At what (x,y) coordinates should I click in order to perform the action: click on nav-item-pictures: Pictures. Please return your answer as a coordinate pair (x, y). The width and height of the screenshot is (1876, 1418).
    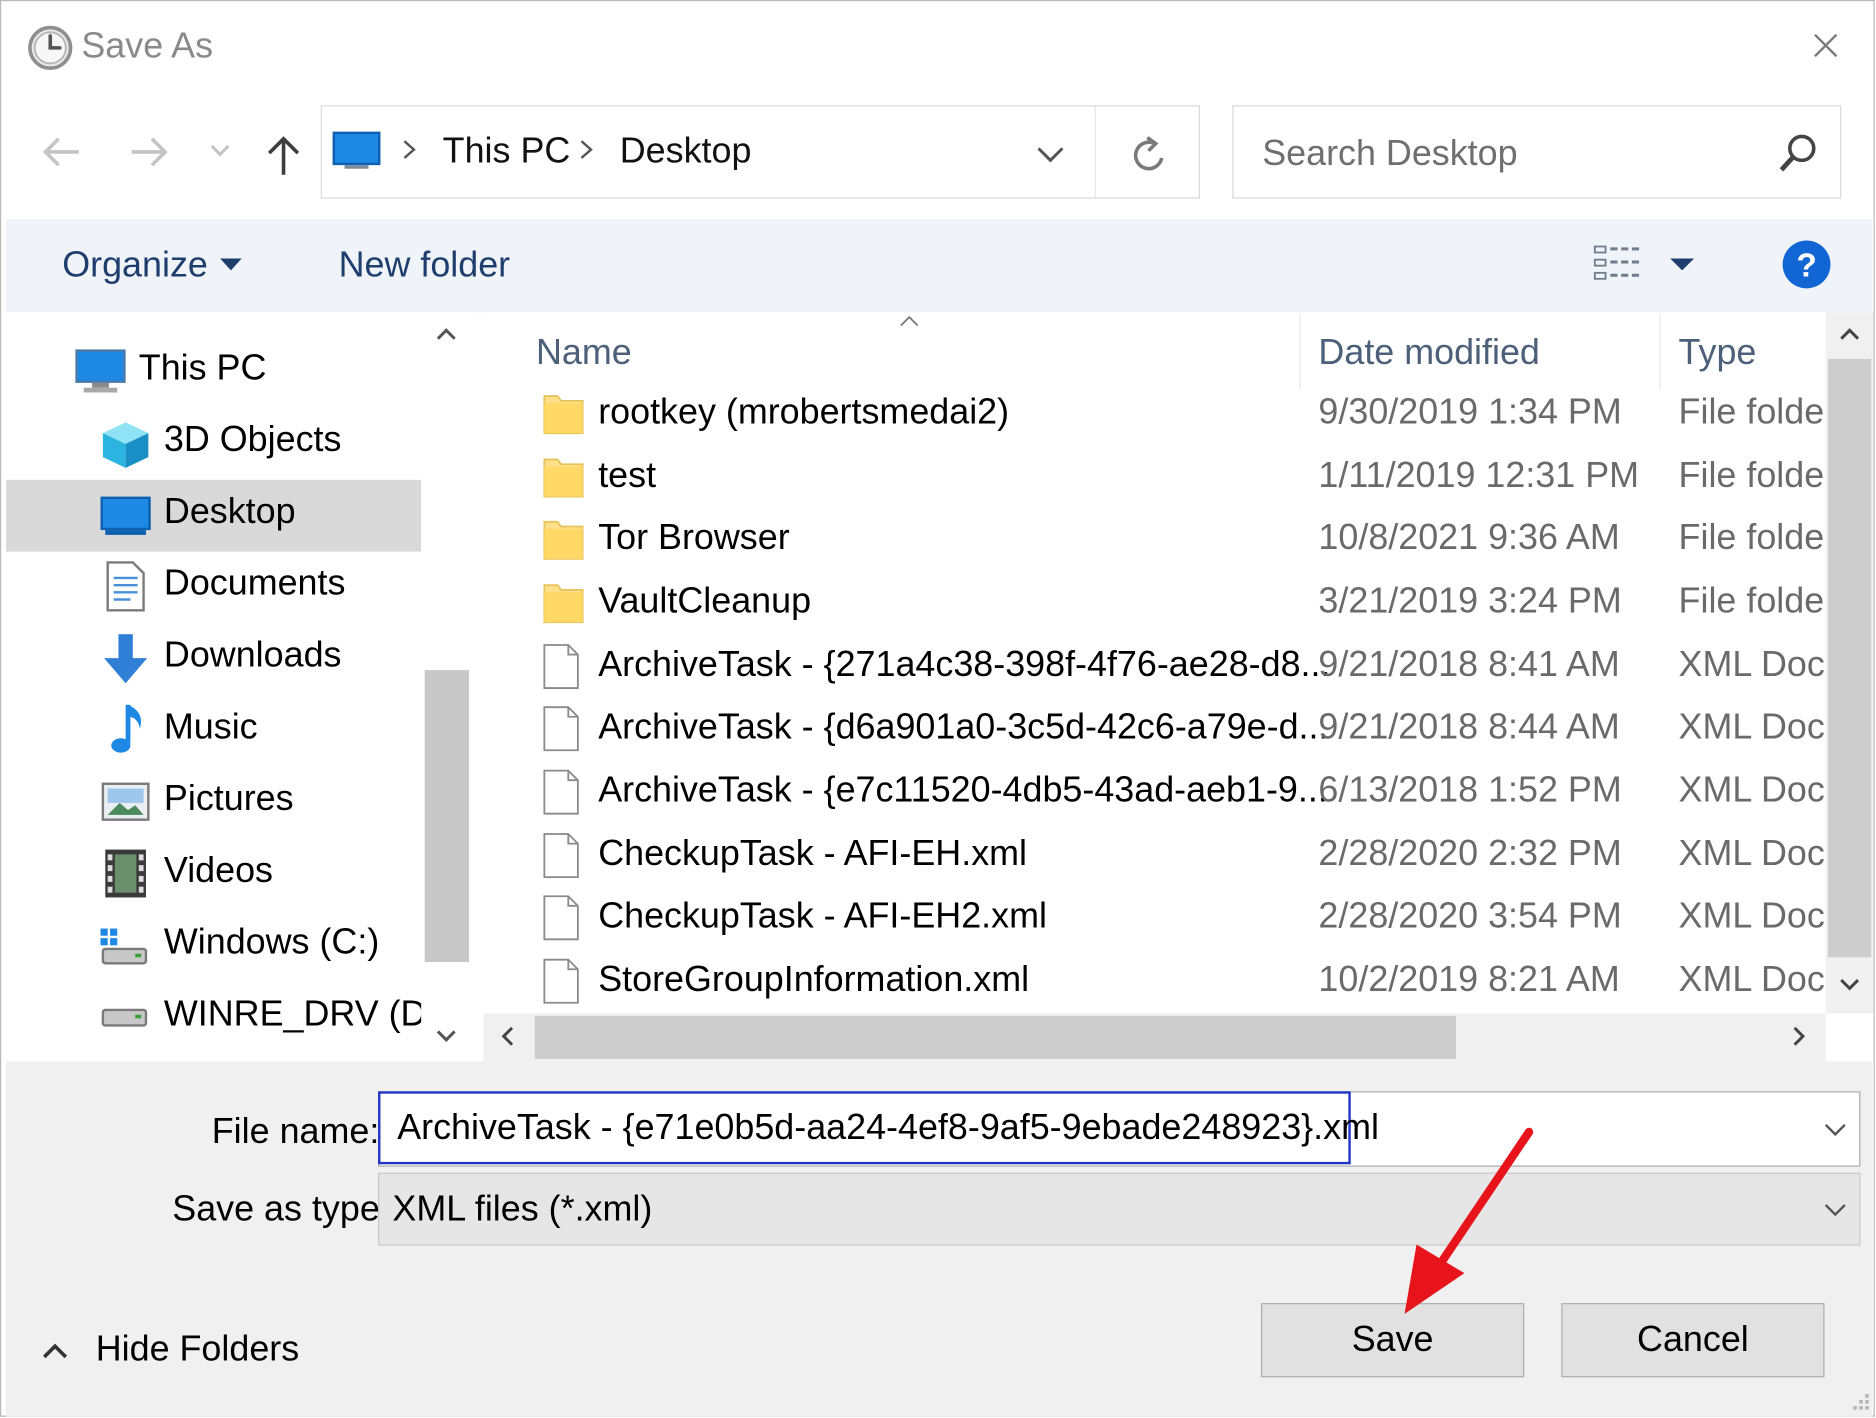
    Looking at the image, I should click on (213, 803).